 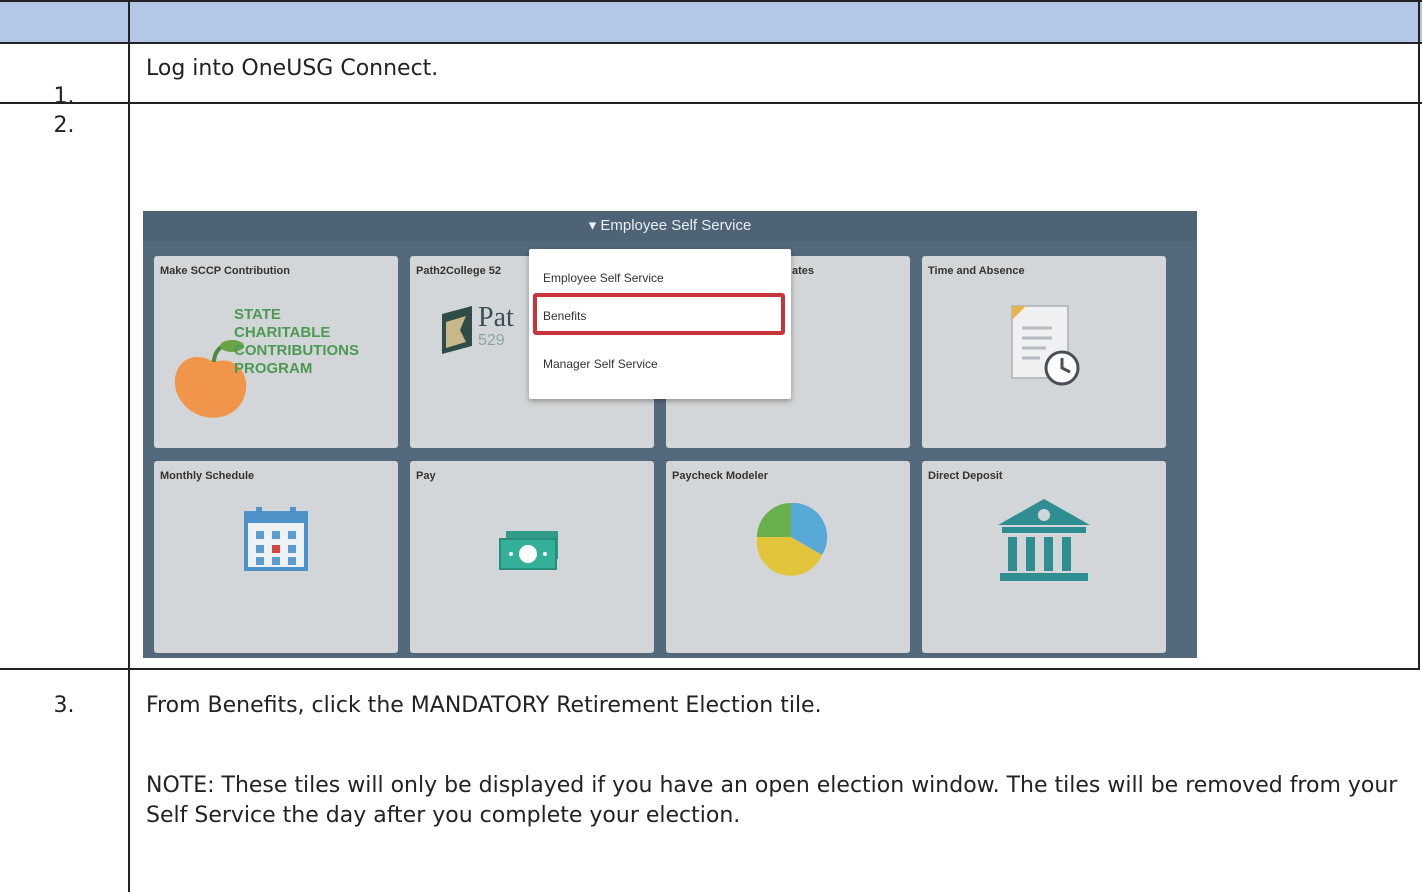 What do you see at coordinates (273, 368) in the screenshot?
I see `sccp-logo-line: PROGRAM` at bounding box center [273, 368].